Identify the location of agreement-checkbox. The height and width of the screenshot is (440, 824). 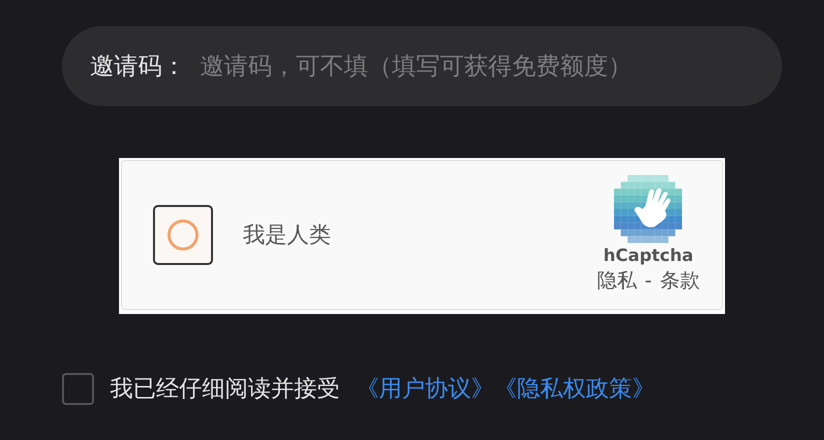
(78, 389).